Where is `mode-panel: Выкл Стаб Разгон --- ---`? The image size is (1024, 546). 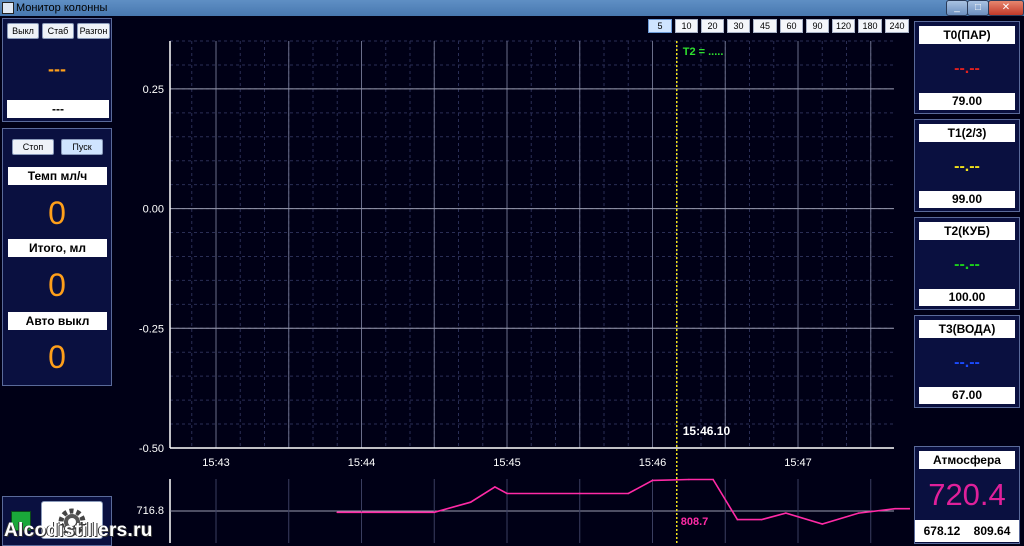
mode-panel: Выкл Стаб Разгон --- --- is located at coordinates (57, 70).